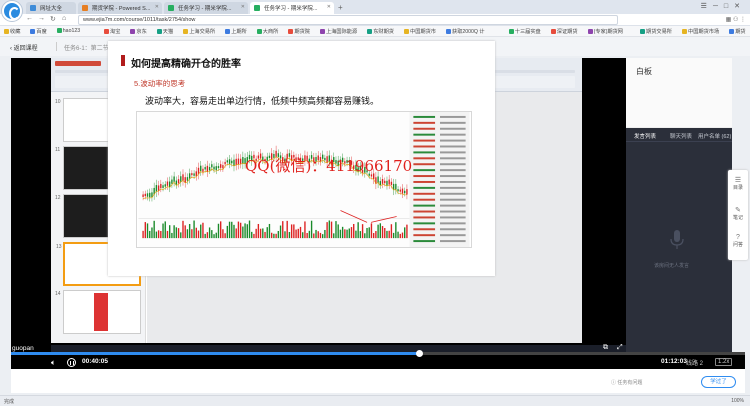 The width and height of the screenshot is (750, 406). I want to click on window-controls: ☰─□✕, so click(723, 6).